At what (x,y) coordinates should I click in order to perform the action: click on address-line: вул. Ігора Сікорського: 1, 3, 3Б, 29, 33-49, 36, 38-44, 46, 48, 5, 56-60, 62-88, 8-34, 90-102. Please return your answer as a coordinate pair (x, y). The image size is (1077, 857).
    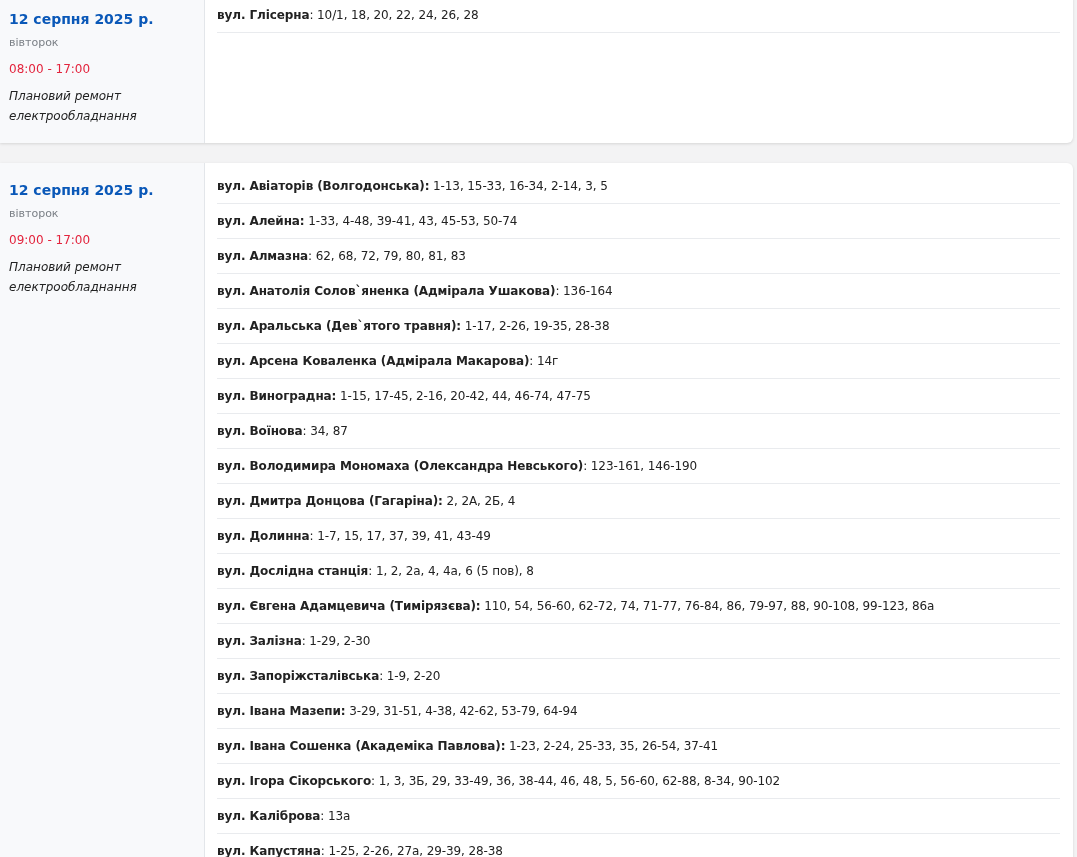
    Looking at the image, I should click on (638, 781).